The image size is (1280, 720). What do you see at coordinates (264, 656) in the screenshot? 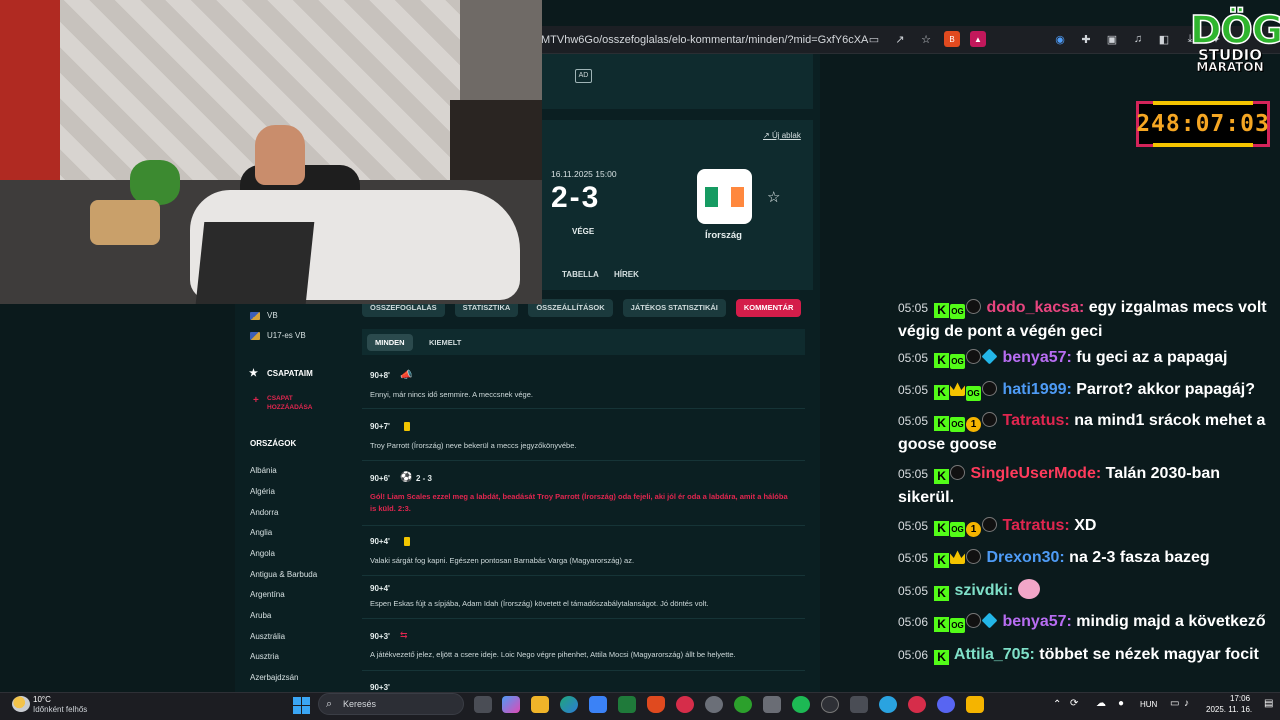
I see `country-item: Ausztria` at bounding box center [264, 656].